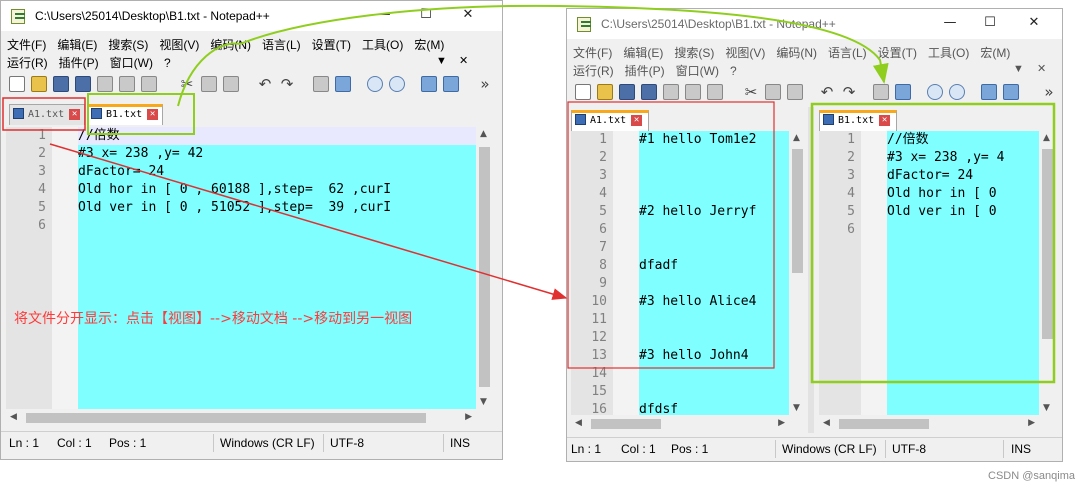  Describe the element at coordinates (645, 71) in the screenshot. I see `menu-item: 插件(P)` at that location.